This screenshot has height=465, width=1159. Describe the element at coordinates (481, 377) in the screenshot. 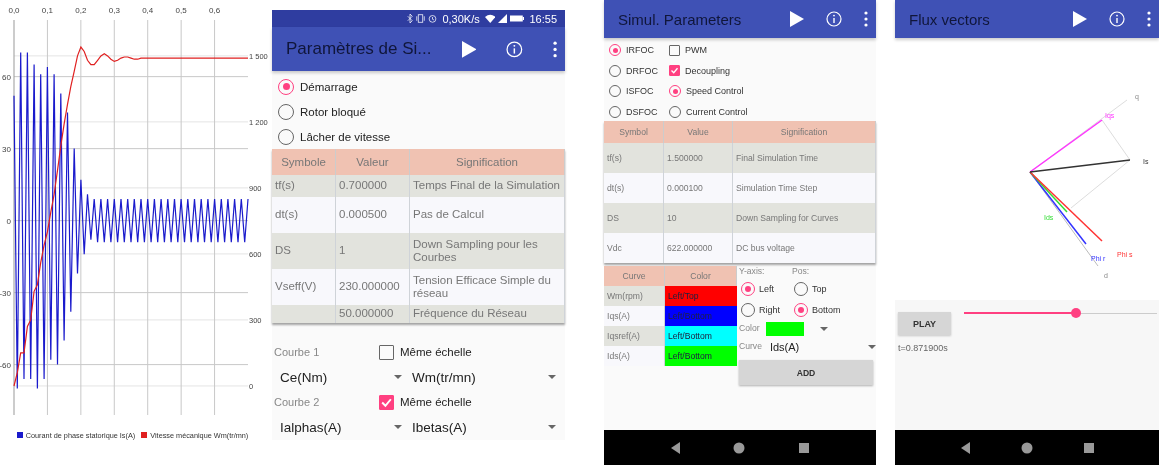

I see `dropdown: Wm(tr/mn)` at that location.